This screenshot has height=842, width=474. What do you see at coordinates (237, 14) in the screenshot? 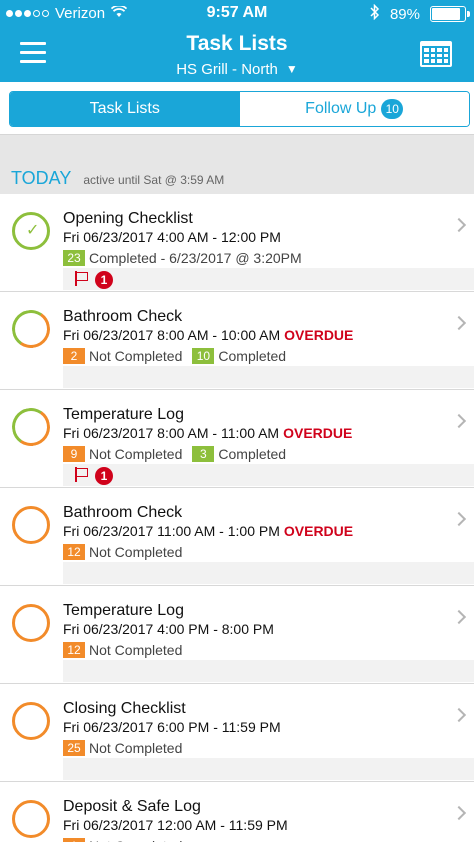
I see `status-bar: Verizon 9:57 AM 89%` at bounding box center [237, 14].